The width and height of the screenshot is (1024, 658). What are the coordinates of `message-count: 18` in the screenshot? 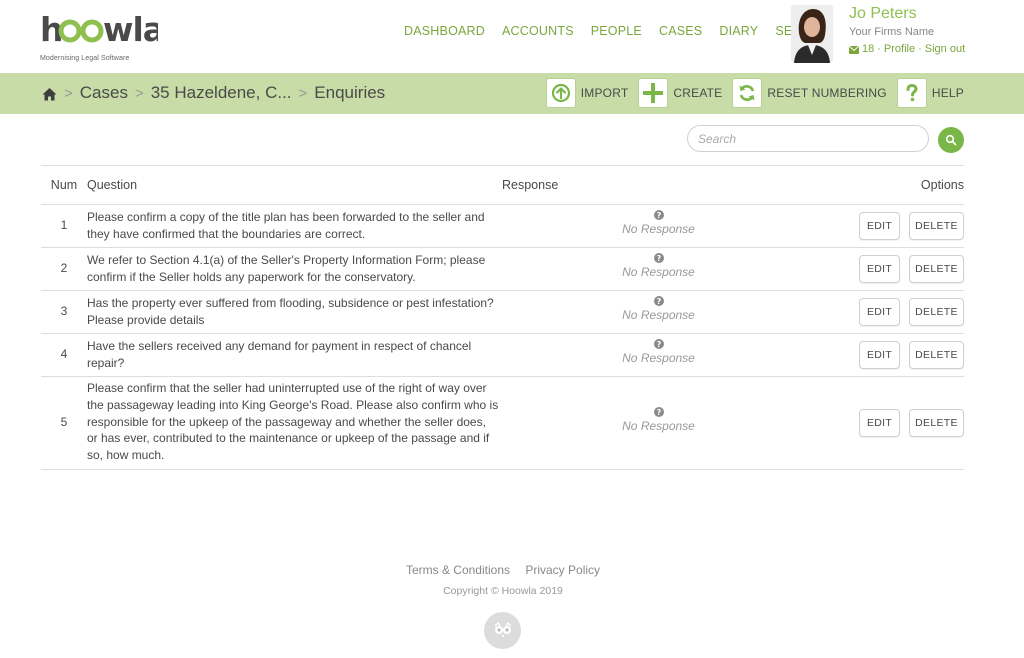 It's located at (868, 49).